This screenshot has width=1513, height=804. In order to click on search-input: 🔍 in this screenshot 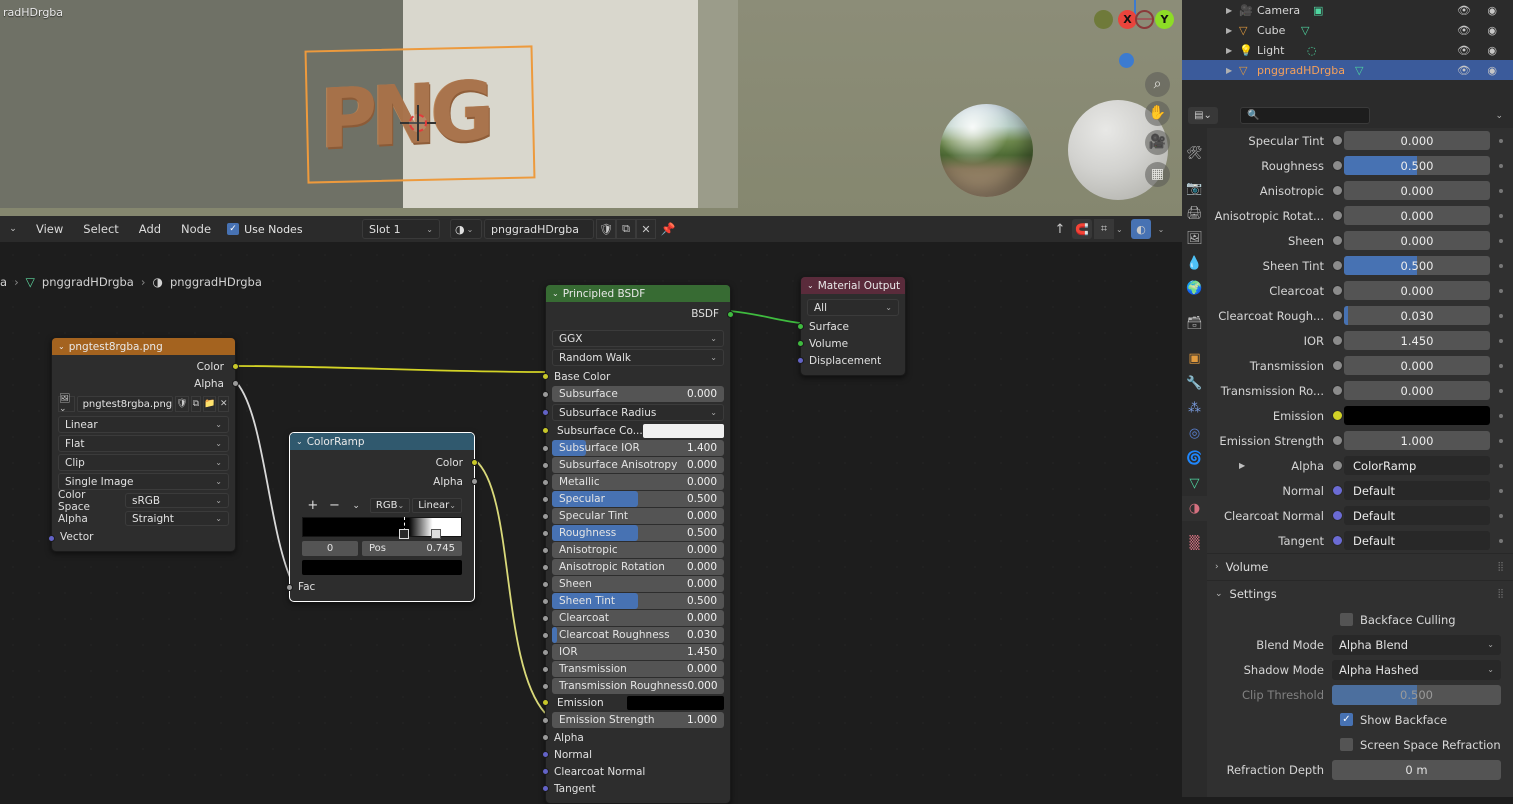, I will do `click(1305, 115)`.